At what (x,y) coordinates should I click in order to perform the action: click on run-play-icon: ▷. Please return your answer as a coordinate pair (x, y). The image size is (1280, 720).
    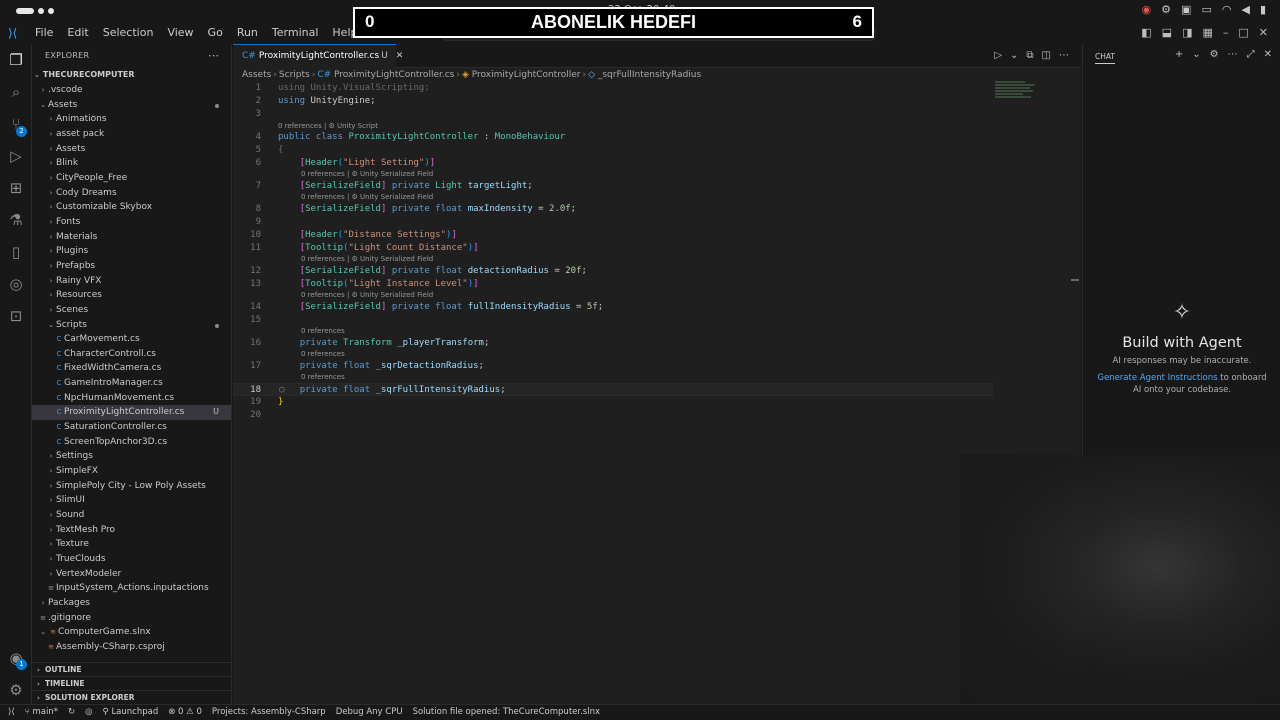
    Looking at the image, I should click on (998, 55).